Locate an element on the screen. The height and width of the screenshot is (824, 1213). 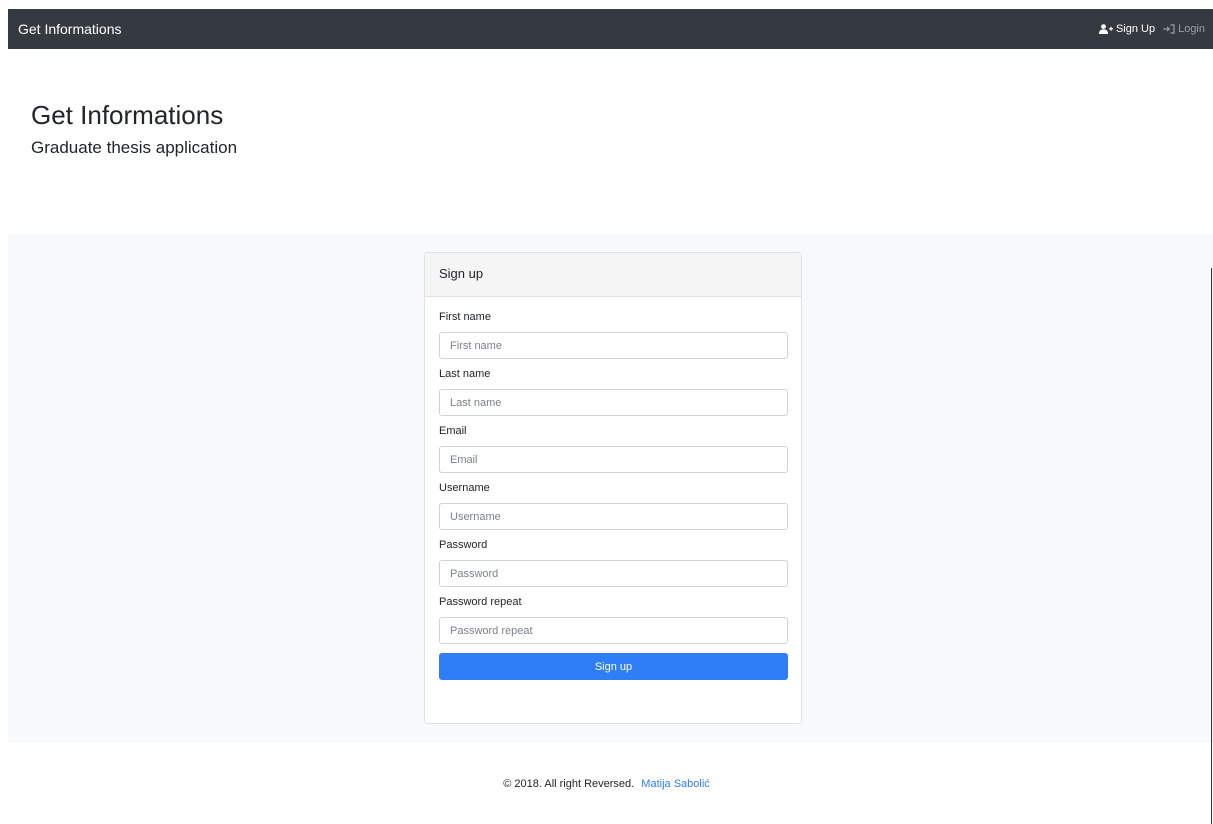
navbar-brand: Get Informations is located at coordinates (70, 29).